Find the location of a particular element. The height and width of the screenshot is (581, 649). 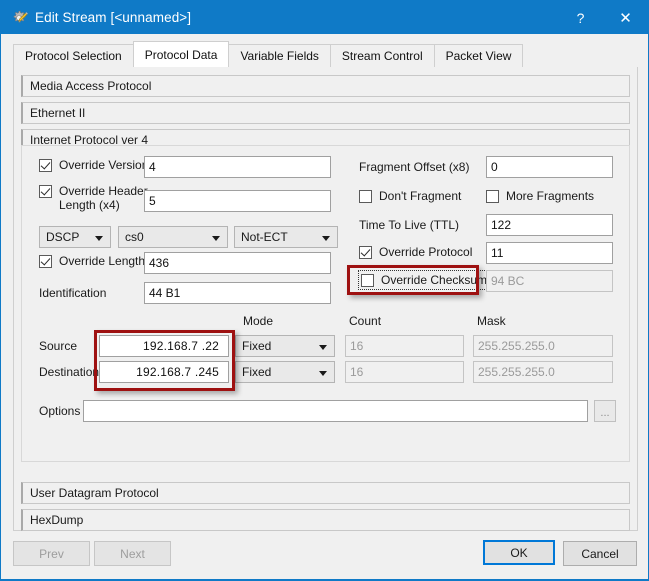

override-header-length-checkbox: Override Header Length (x4) is located at coordinates (93, 198).